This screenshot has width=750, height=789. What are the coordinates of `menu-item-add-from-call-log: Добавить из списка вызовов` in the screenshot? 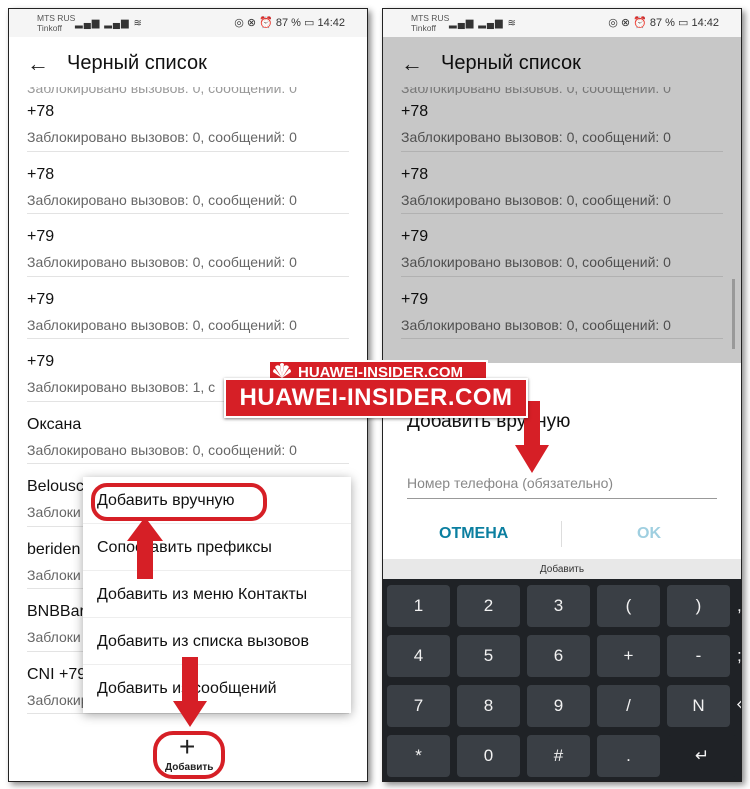 It's located at (217, 641).